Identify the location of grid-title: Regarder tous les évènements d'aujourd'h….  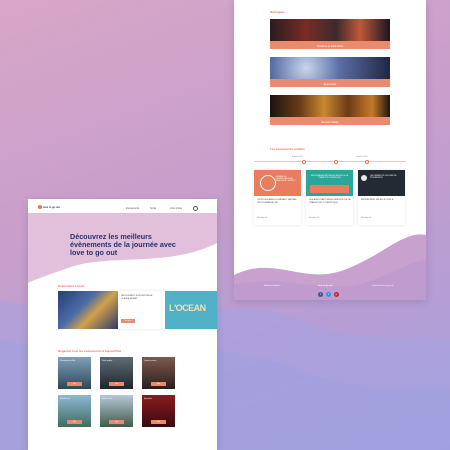
(90, 351).